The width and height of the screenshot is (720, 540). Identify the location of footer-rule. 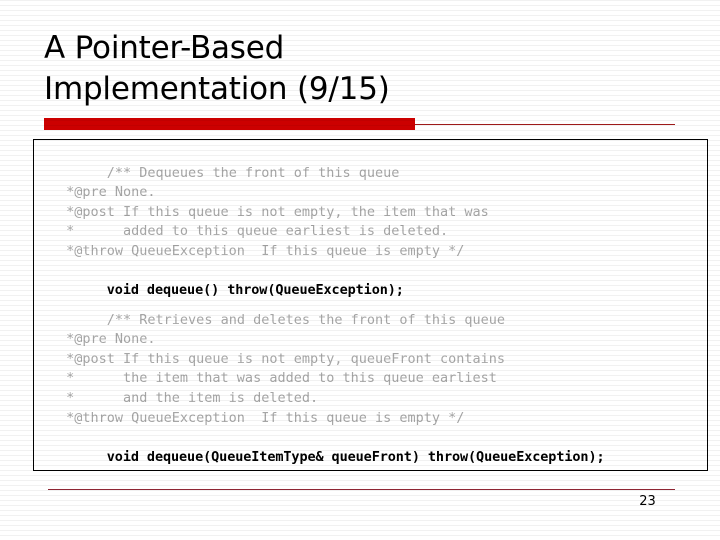
(361, 489).